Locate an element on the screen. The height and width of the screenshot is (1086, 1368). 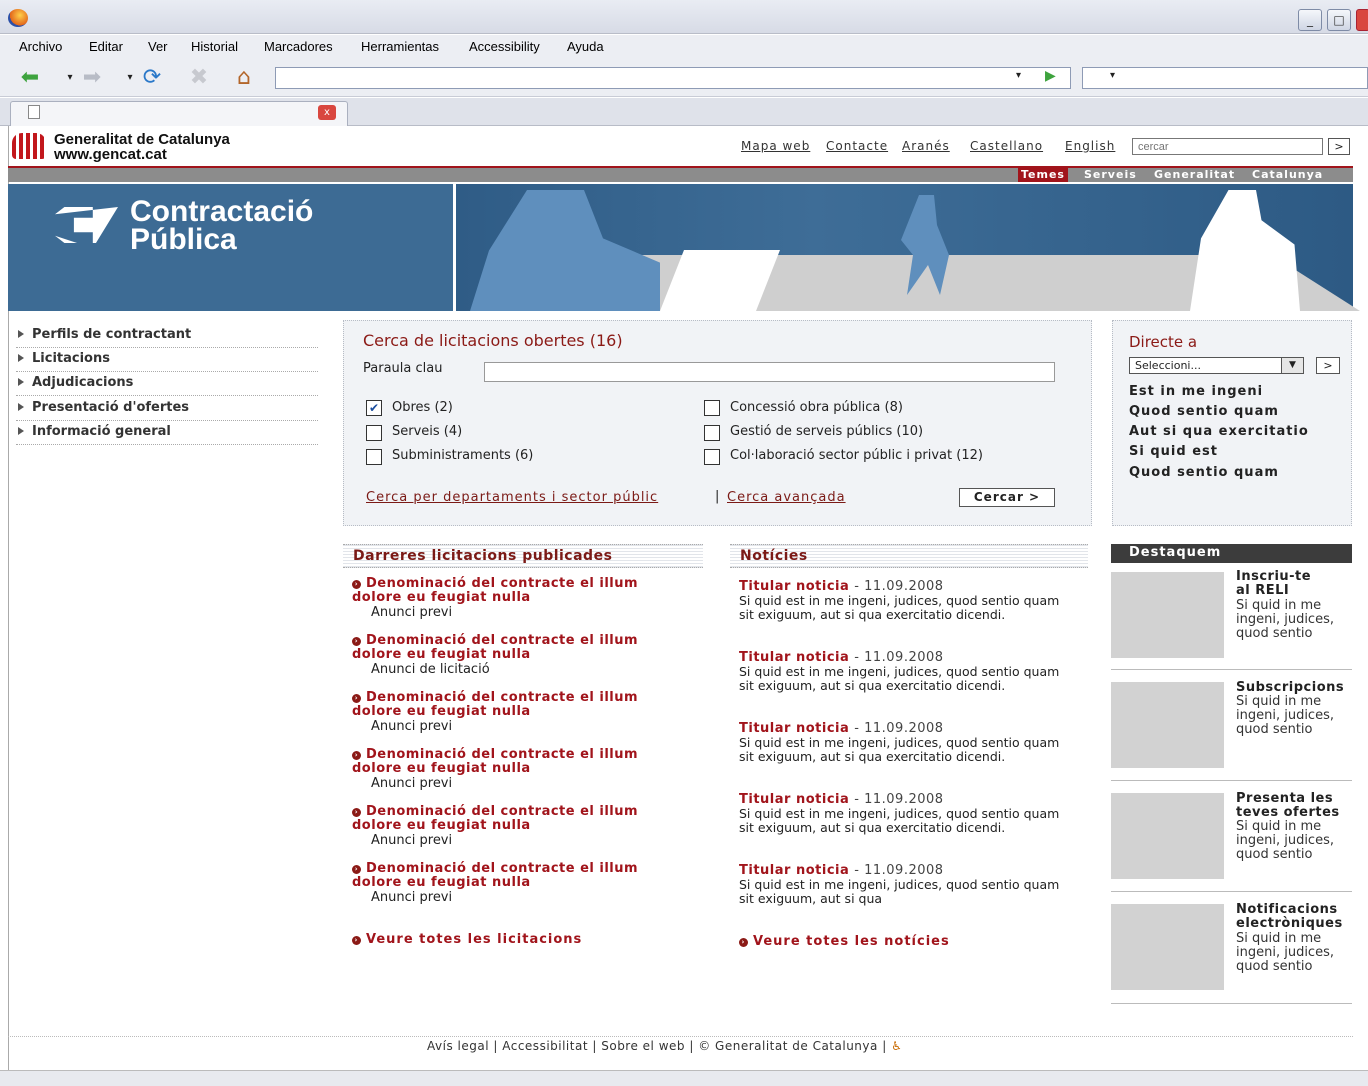
url-bar is located at coordinates (673, 78).